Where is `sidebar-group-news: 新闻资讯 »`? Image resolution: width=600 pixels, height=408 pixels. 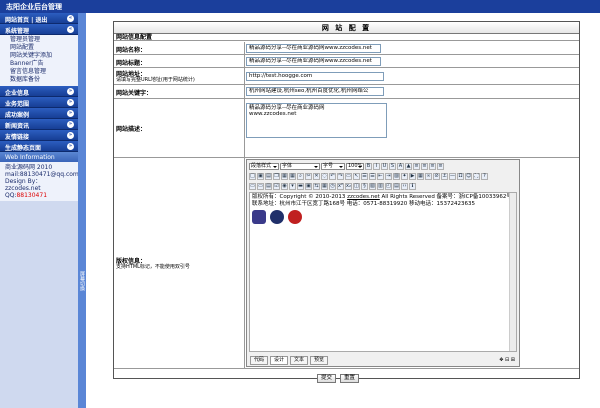
sidebar-group-news: 新闻资讯 » is located at coordinates (39, 124).